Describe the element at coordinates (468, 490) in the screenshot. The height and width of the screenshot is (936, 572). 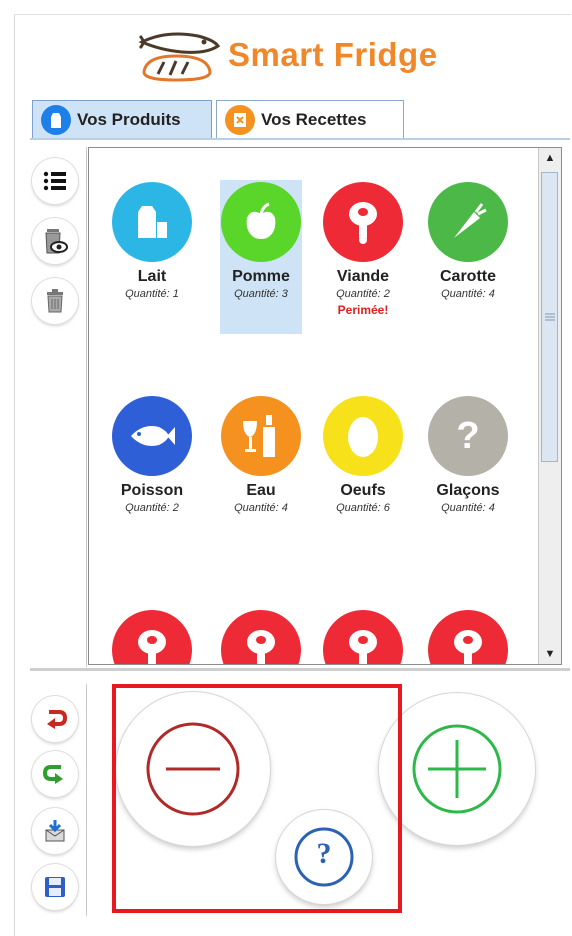
I see `product-name: Glaçons` at that location.